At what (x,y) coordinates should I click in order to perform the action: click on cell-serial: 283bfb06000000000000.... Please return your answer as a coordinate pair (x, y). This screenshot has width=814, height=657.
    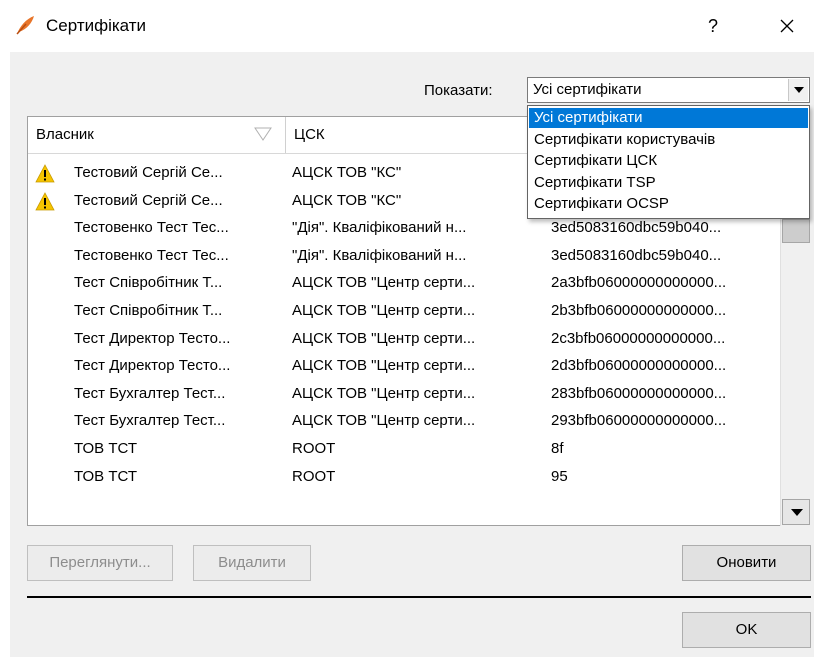
    Looking at the image, I should click on (639, 393).